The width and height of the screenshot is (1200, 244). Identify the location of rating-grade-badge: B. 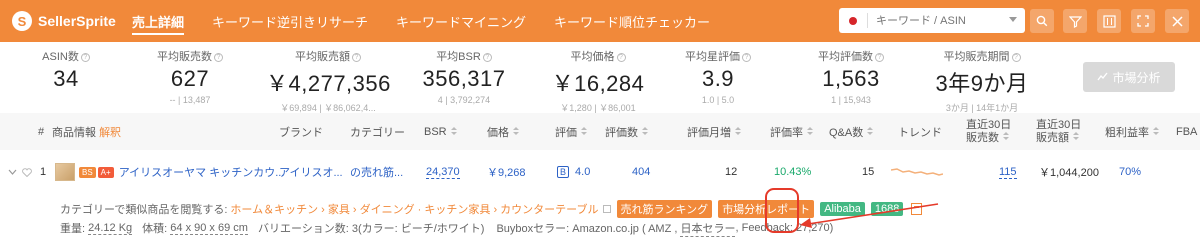
(563, 172).